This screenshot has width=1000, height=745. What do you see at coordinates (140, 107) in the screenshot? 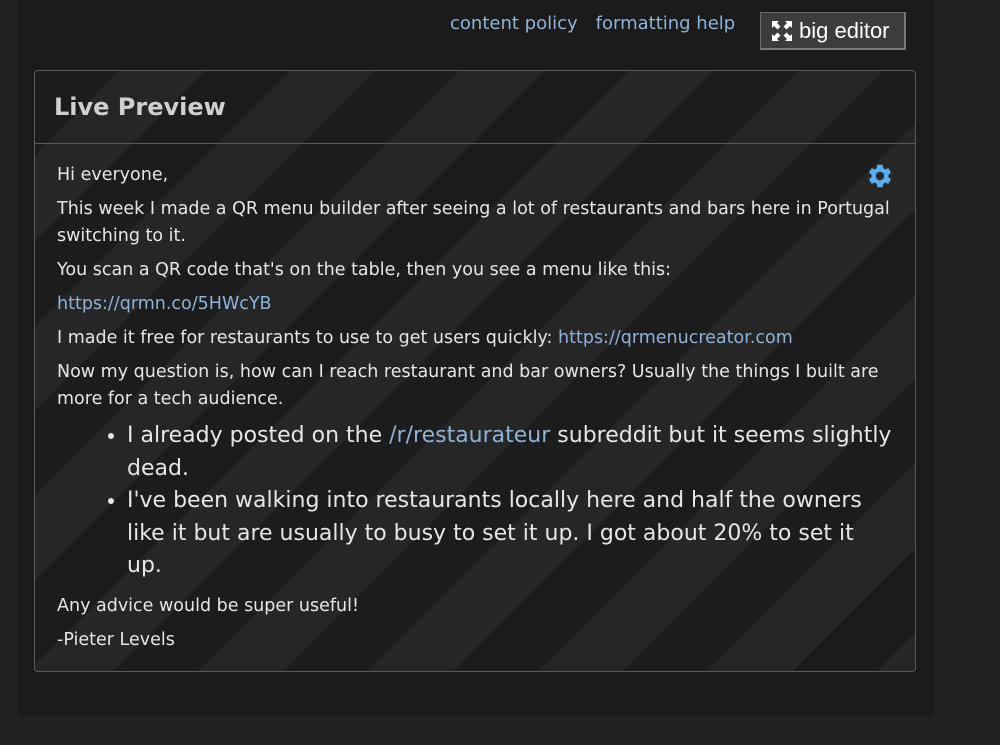
I see `live-preview-title: Live Preview` at bounding box center [140, 107].